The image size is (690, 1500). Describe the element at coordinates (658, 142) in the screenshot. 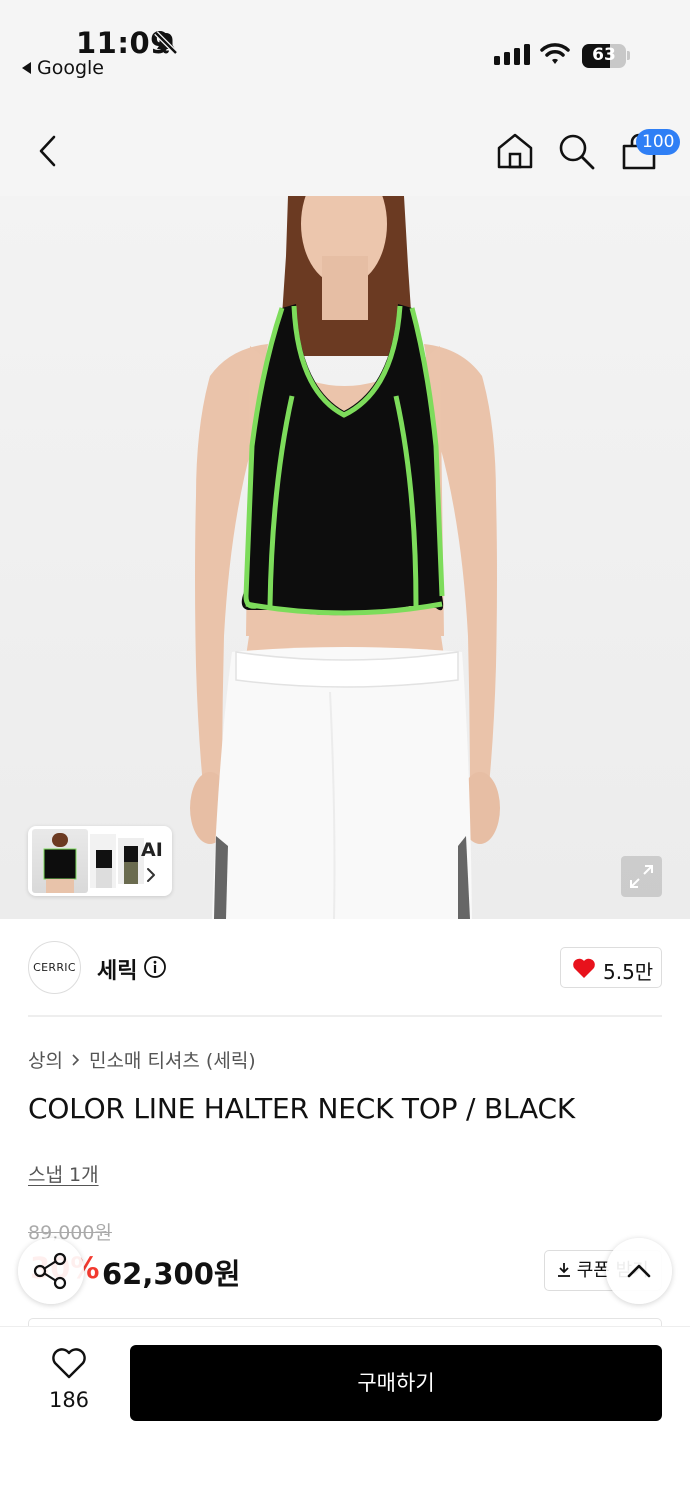

I see `cart-count-badge: 100` at that location.